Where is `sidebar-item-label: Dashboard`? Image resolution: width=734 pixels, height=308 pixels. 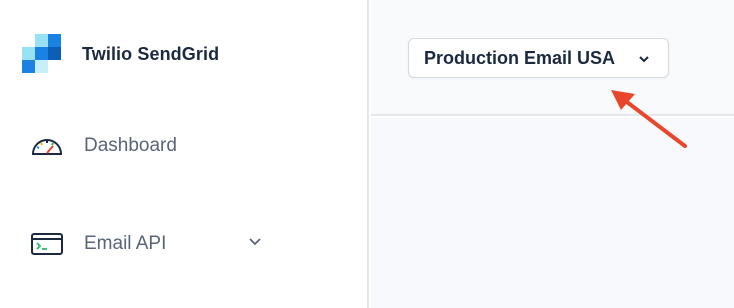 sidebar-item-label: Dashboard is located at coordinates (130, 145).